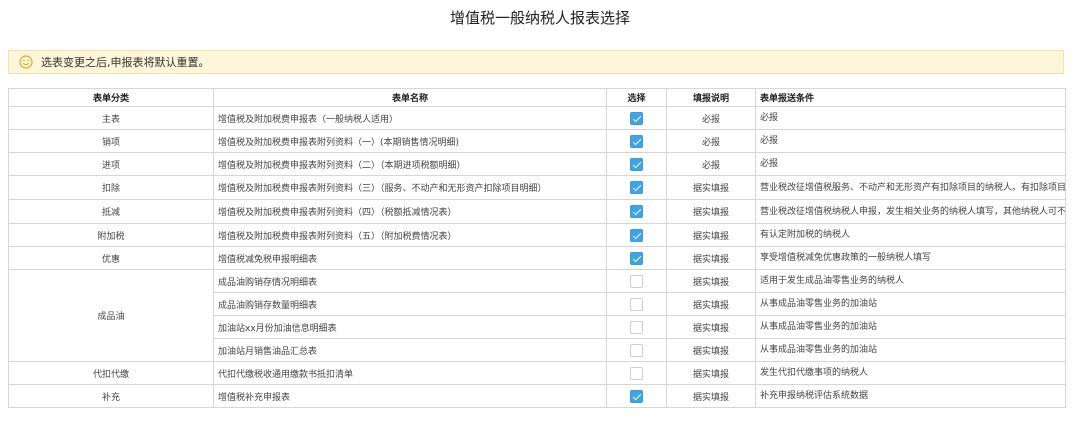  What do you see at coordinates (410, 164) in the screenshot?
I see `row-form-name: 增值税及附加税费申报表附列资料（二）（本期进项税额明细）` at bounding box center [410, 164].